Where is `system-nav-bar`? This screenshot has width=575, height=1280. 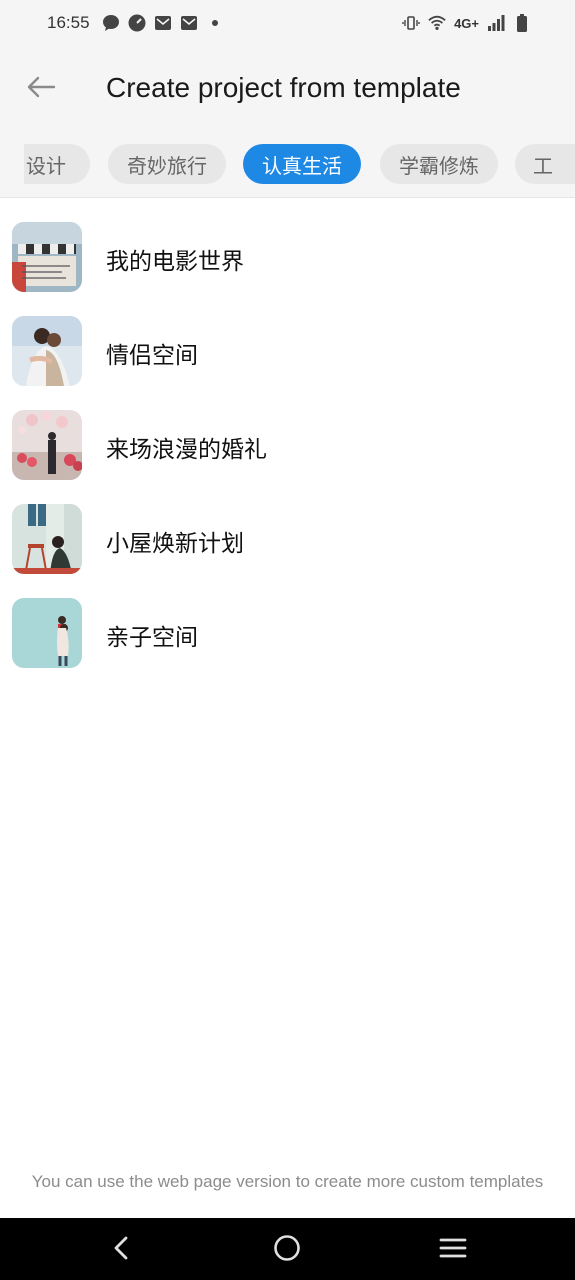
system-nav-bar is located at coordinates (287, 1249).